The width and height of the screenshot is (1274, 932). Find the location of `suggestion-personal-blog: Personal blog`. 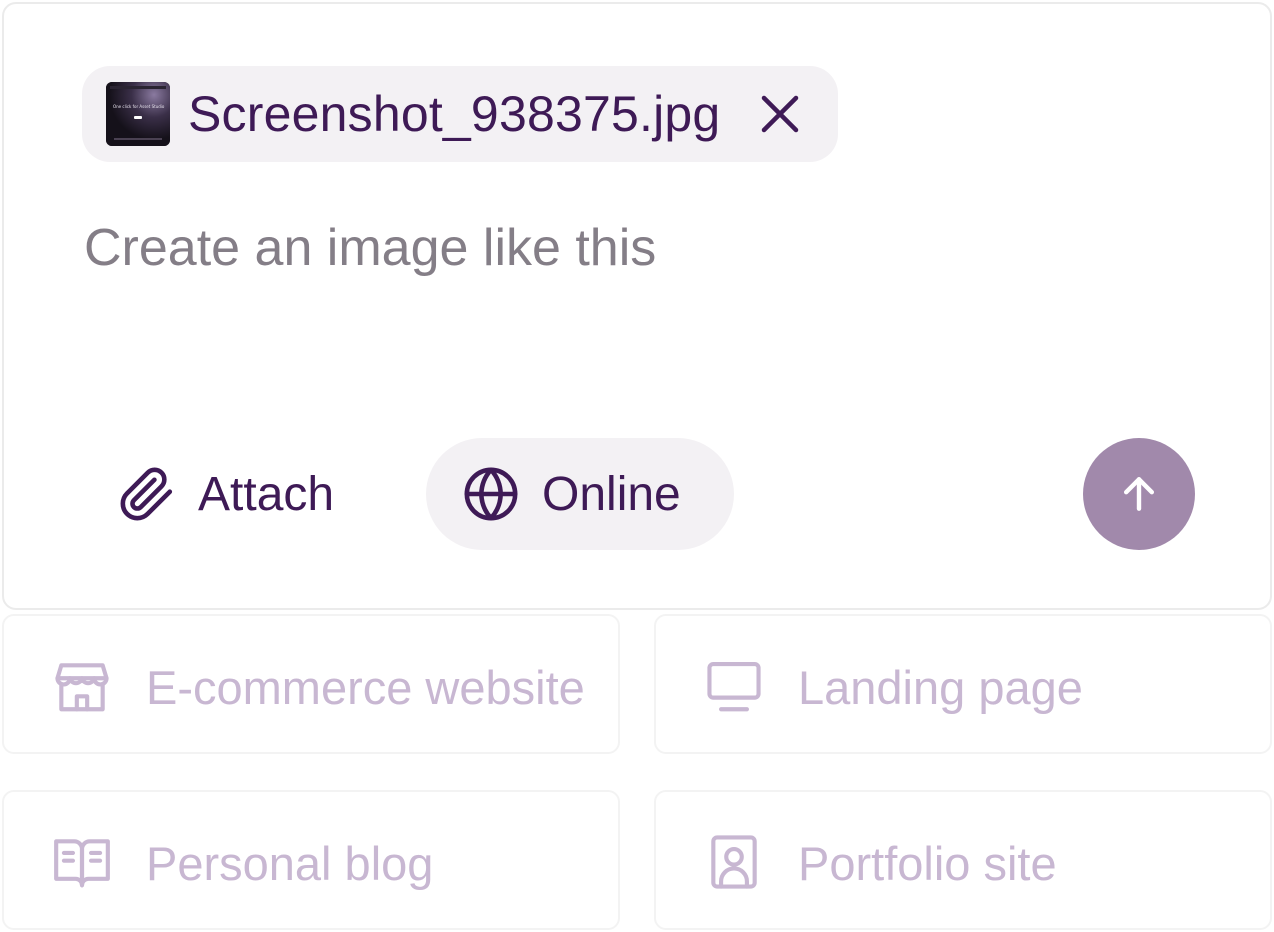

suggestion-personal-blog: Personal blog is located at coordinates (311, 860).